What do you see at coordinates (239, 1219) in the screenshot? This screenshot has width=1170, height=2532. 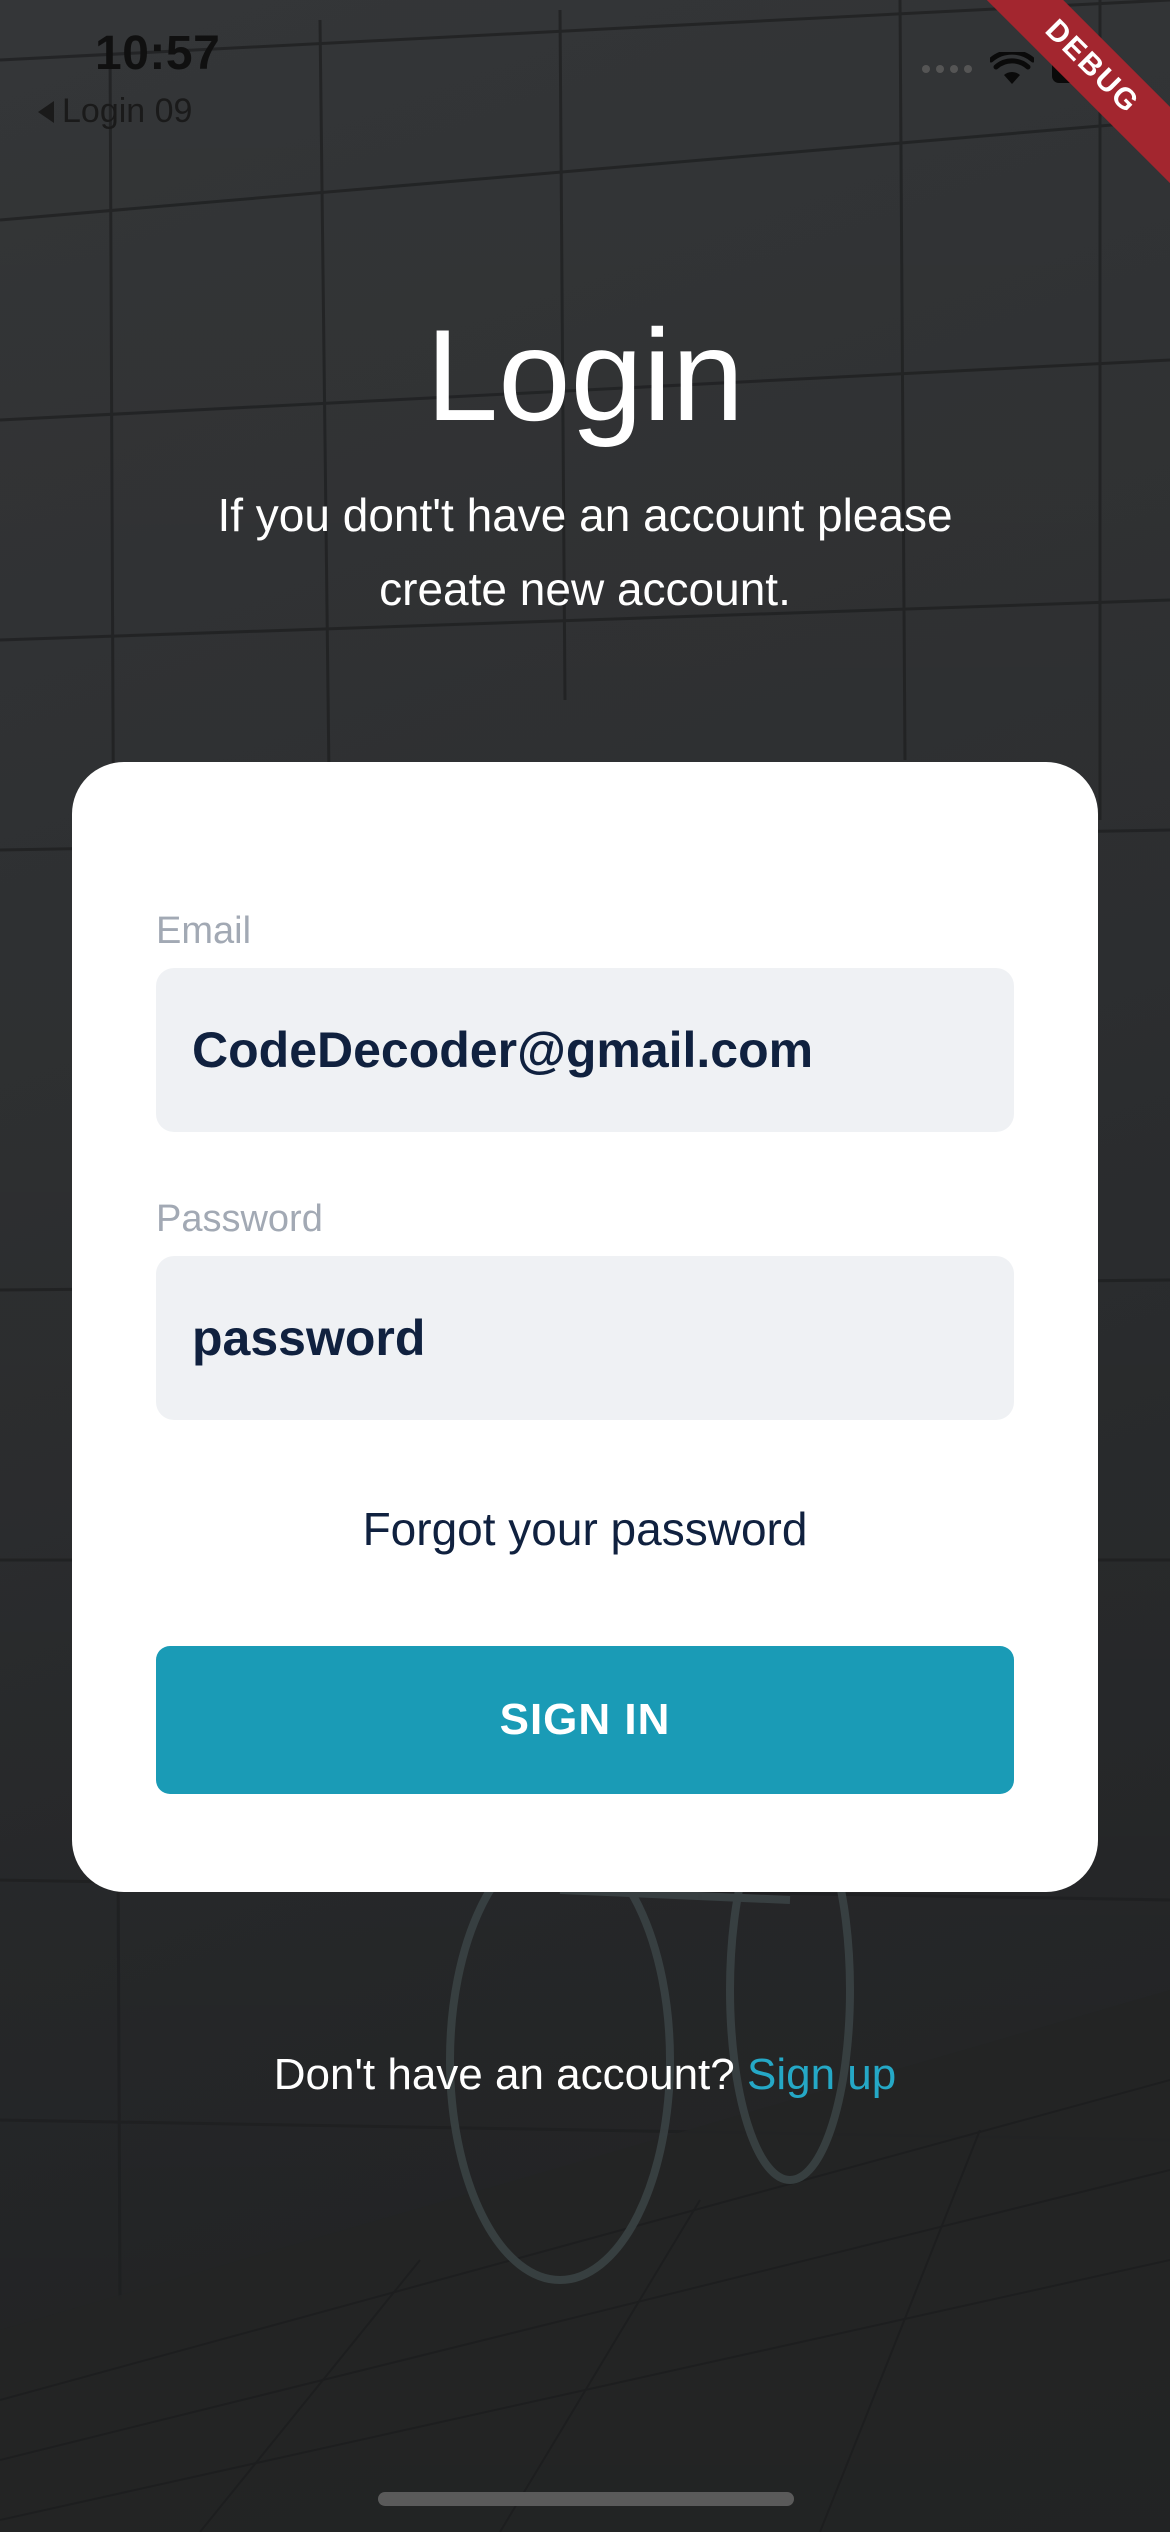 I see `password-label: Password` at bounding box center [239, 1219].